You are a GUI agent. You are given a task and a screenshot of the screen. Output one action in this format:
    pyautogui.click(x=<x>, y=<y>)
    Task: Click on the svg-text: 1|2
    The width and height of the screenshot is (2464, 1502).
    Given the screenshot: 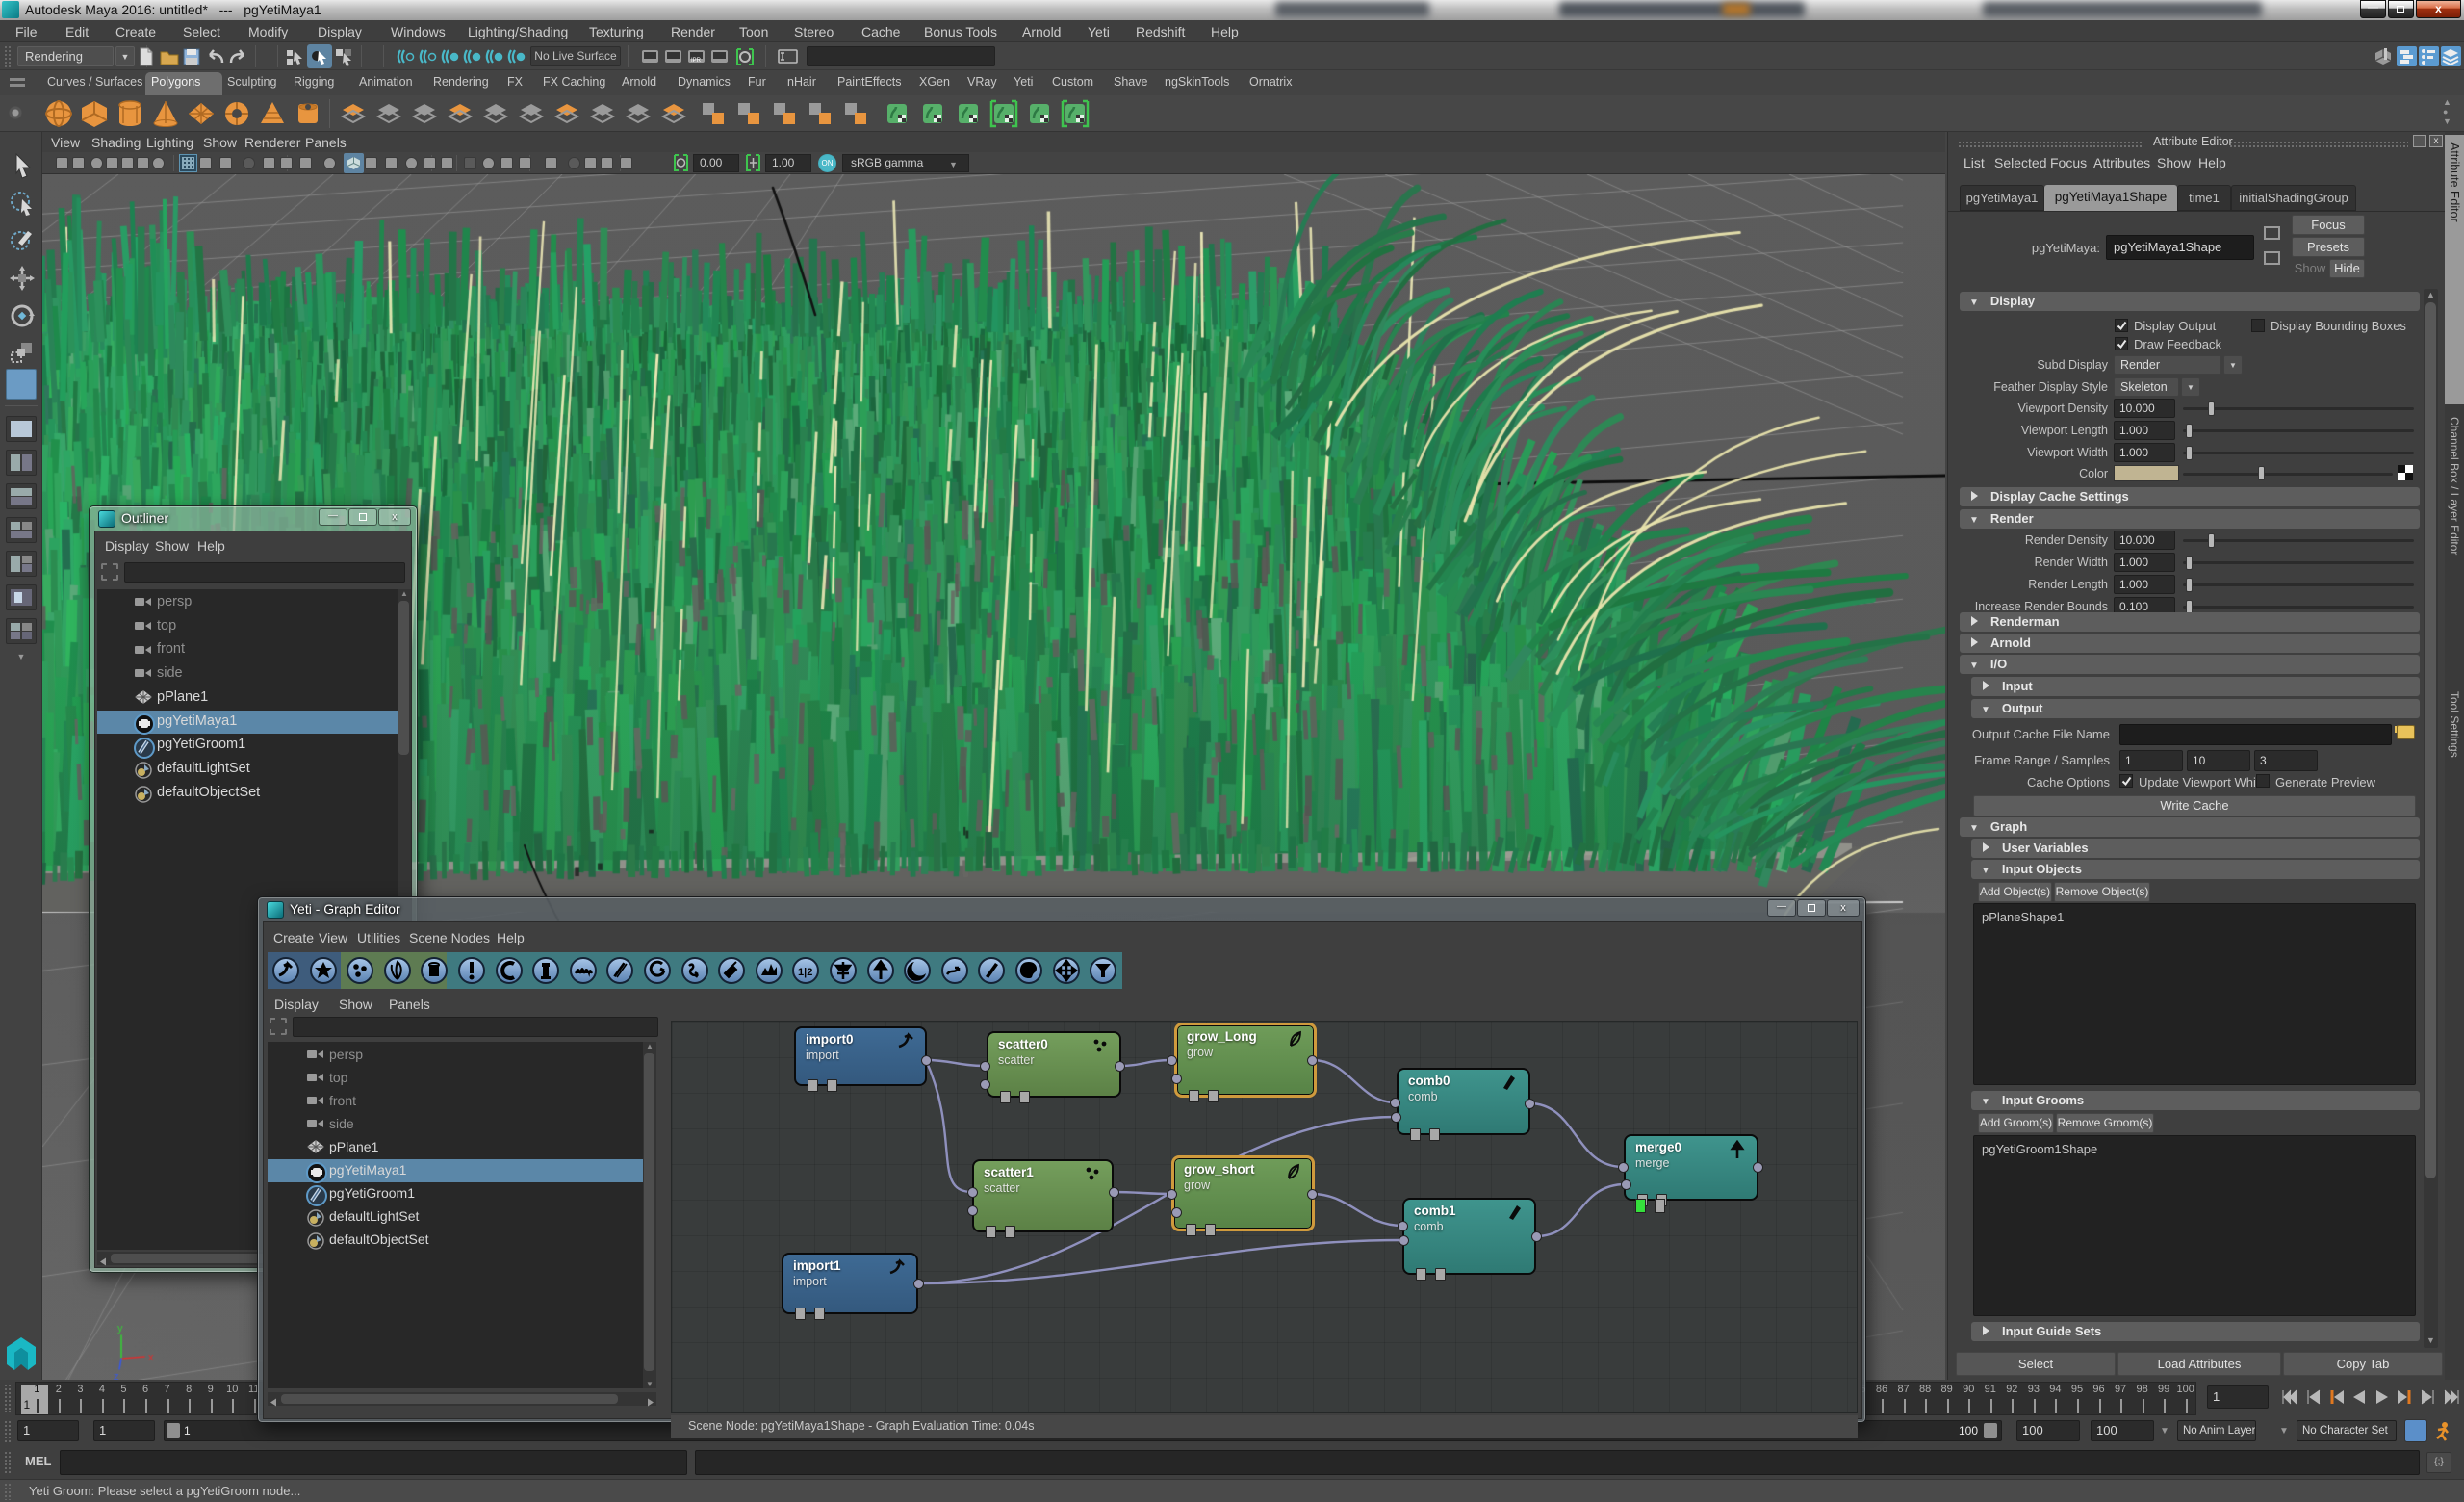 What is the action you would take?
    pyautogui.click(x=805, y=973)
    